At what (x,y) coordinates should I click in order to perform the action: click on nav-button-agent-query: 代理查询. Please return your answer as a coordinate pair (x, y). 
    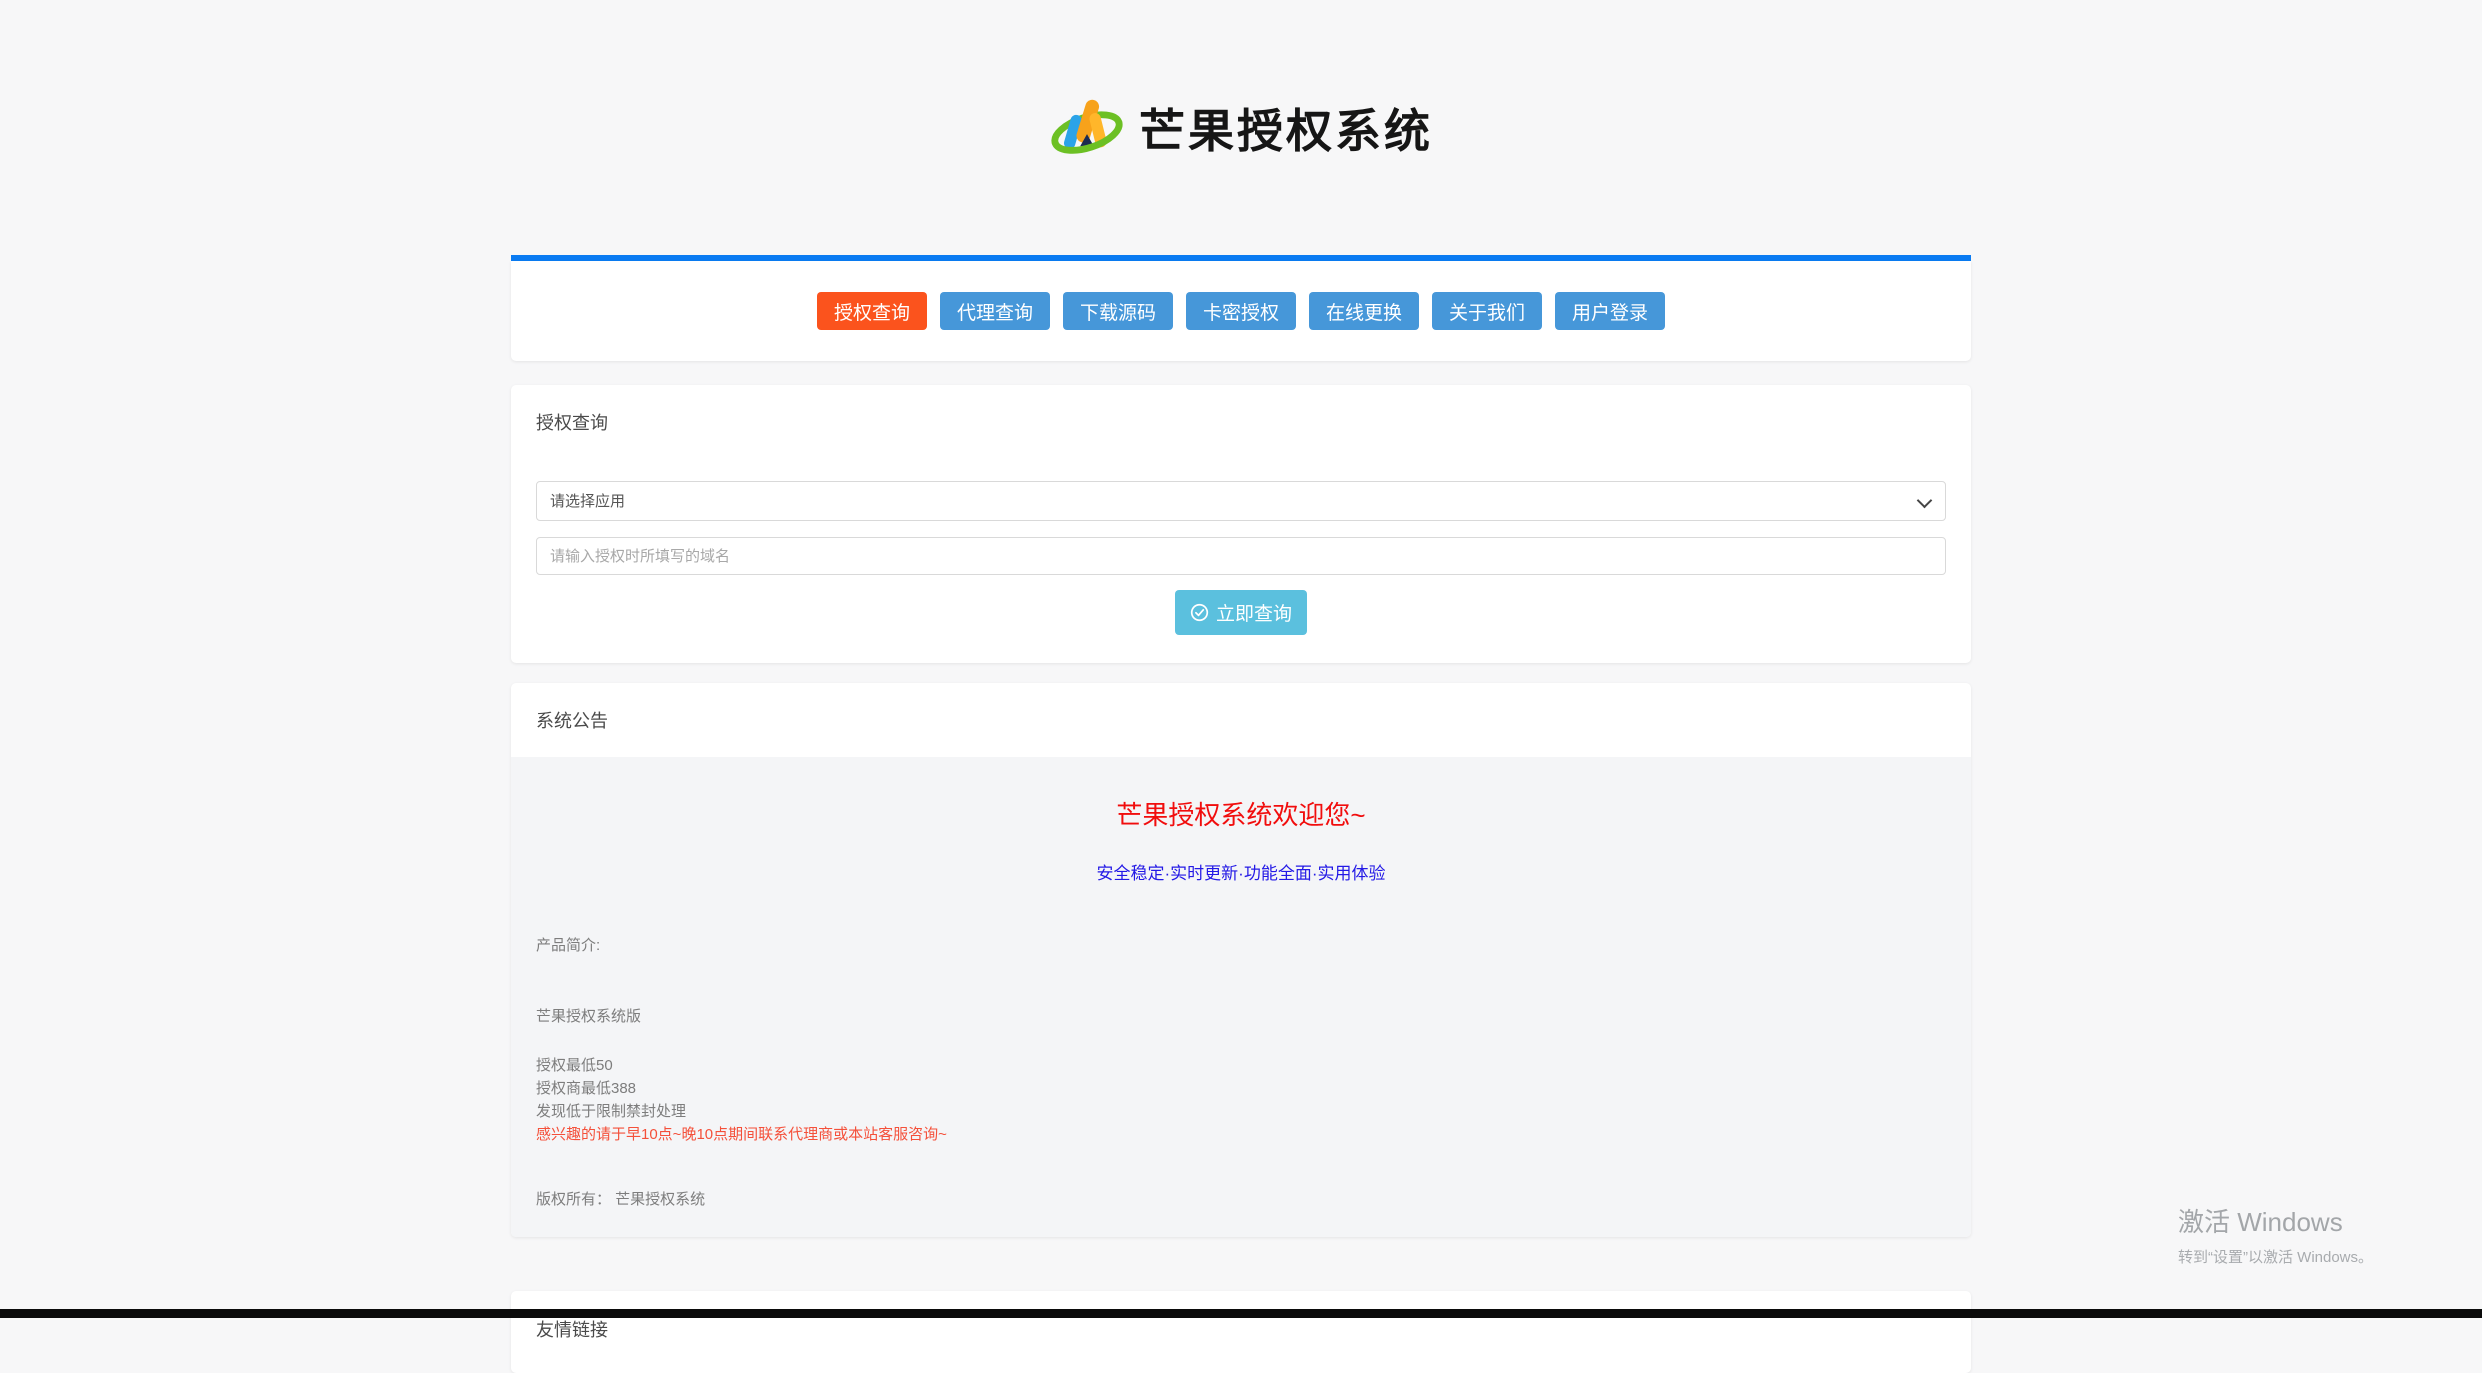
    Looking at the image, I should click on (994, 311).